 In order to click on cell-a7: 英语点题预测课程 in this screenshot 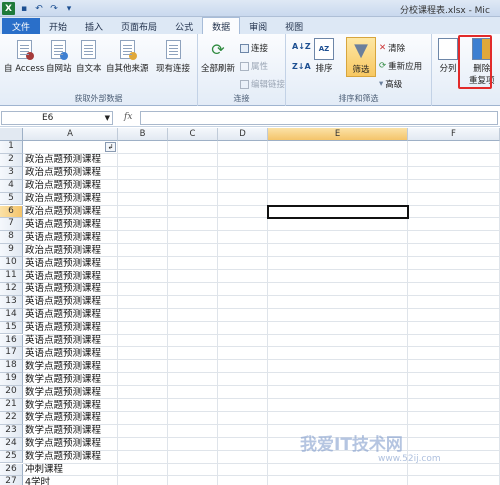, I will do `click(63, 225)`.